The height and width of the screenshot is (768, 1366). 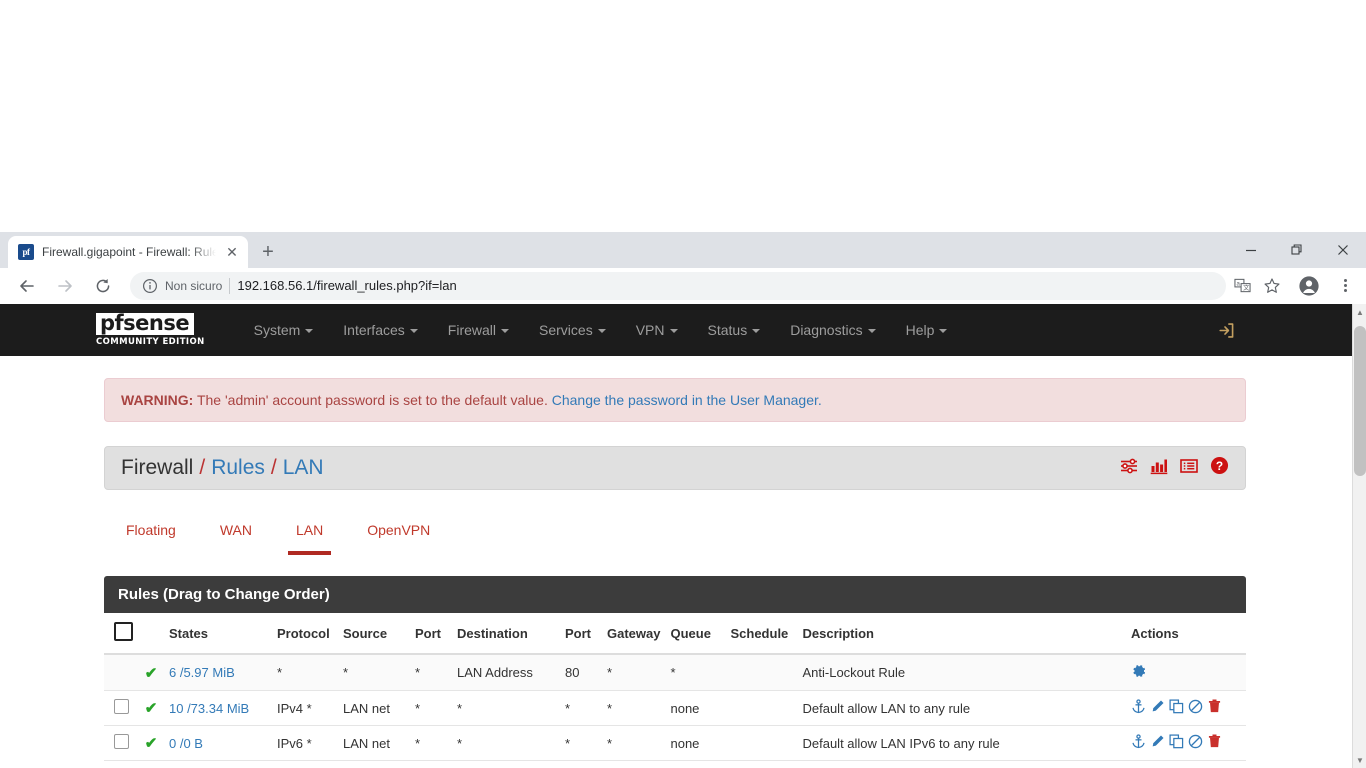 What do you see at coordinates (478, 330) in the screenshot?
I see `nav-item-firewall: Firewall` at bounding box center [478, 330].